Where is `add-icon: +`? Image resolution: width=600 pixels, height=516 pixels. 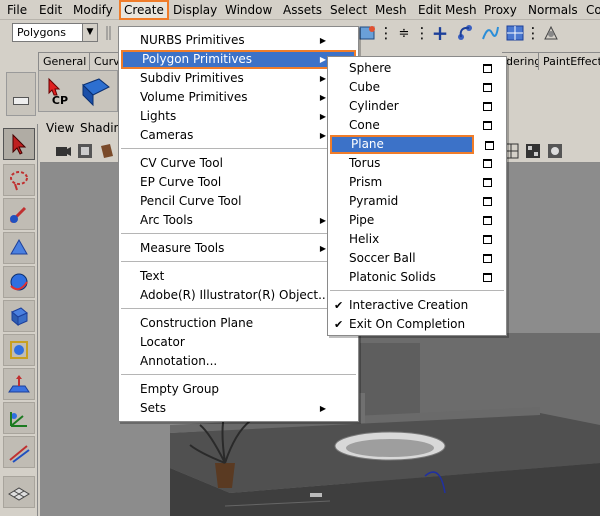
add-icon: + is located at coordinates (440, 33).